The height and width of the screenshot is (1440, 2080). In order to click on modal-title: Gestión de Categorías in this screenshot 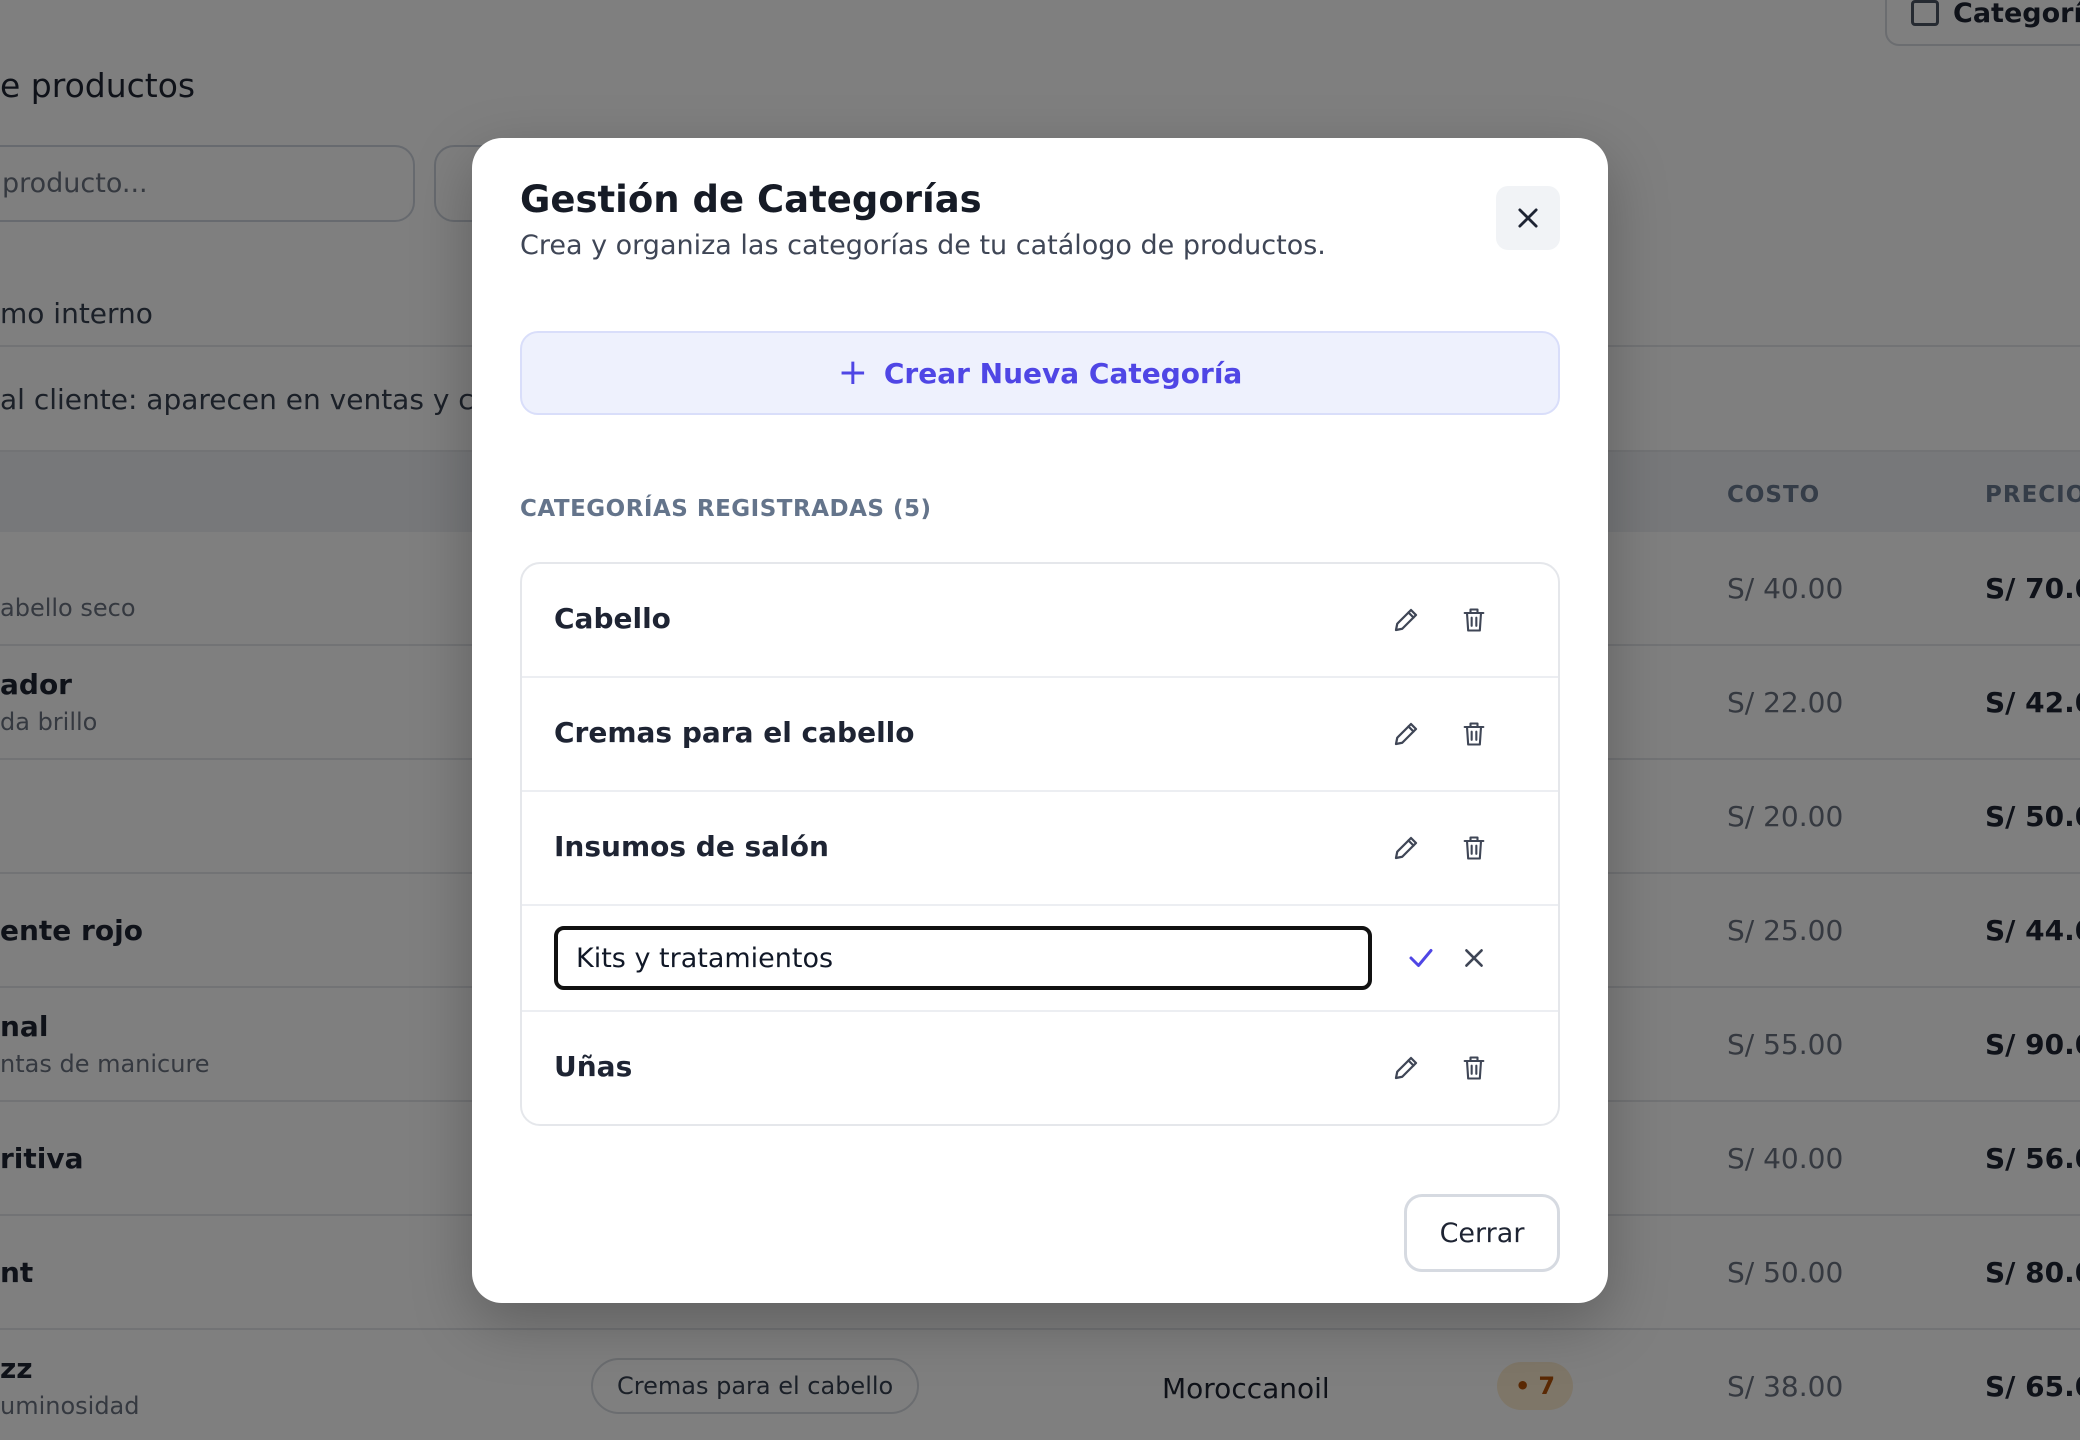, I will do `click(751, 199)`.